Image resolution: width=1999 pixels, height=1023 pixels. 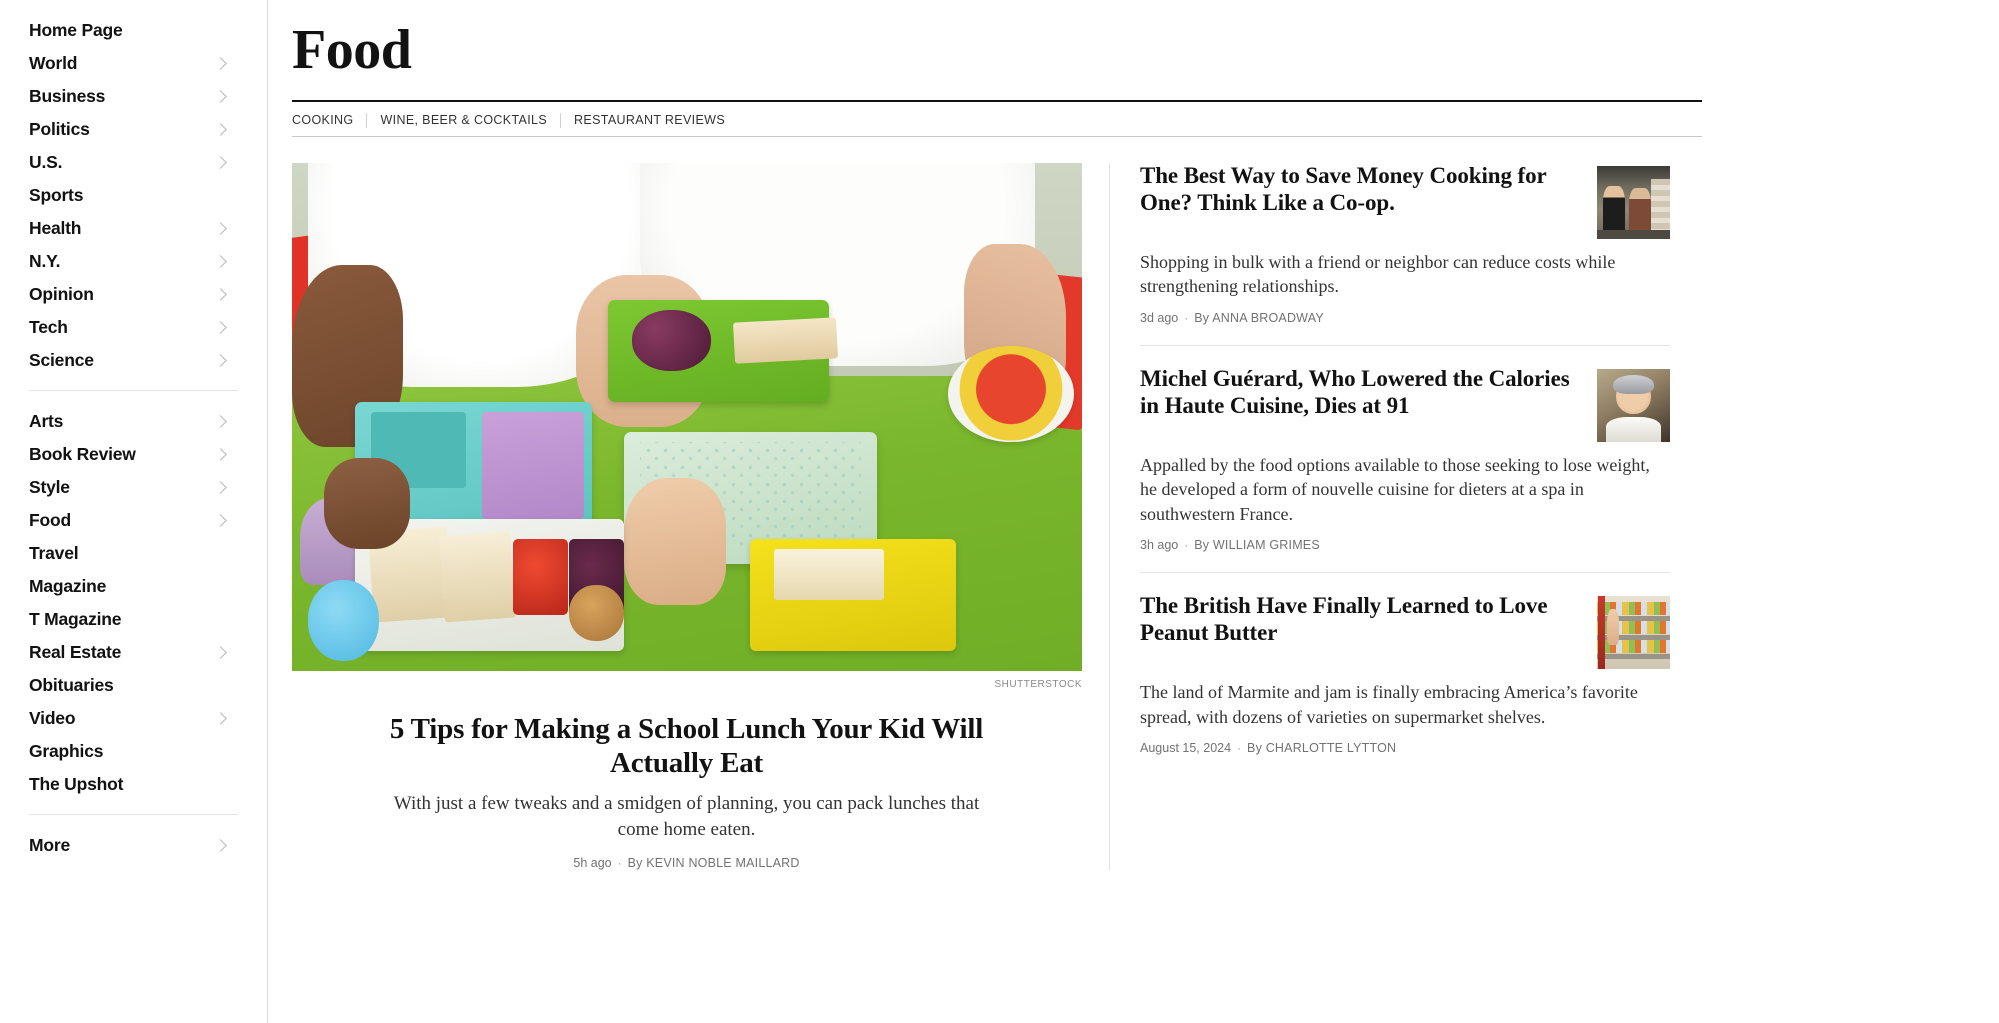 What do you see at coordinates (133, 96) in the screenshot?
I see `sidebar-item-business: Business` at bounding box center [133, 96].